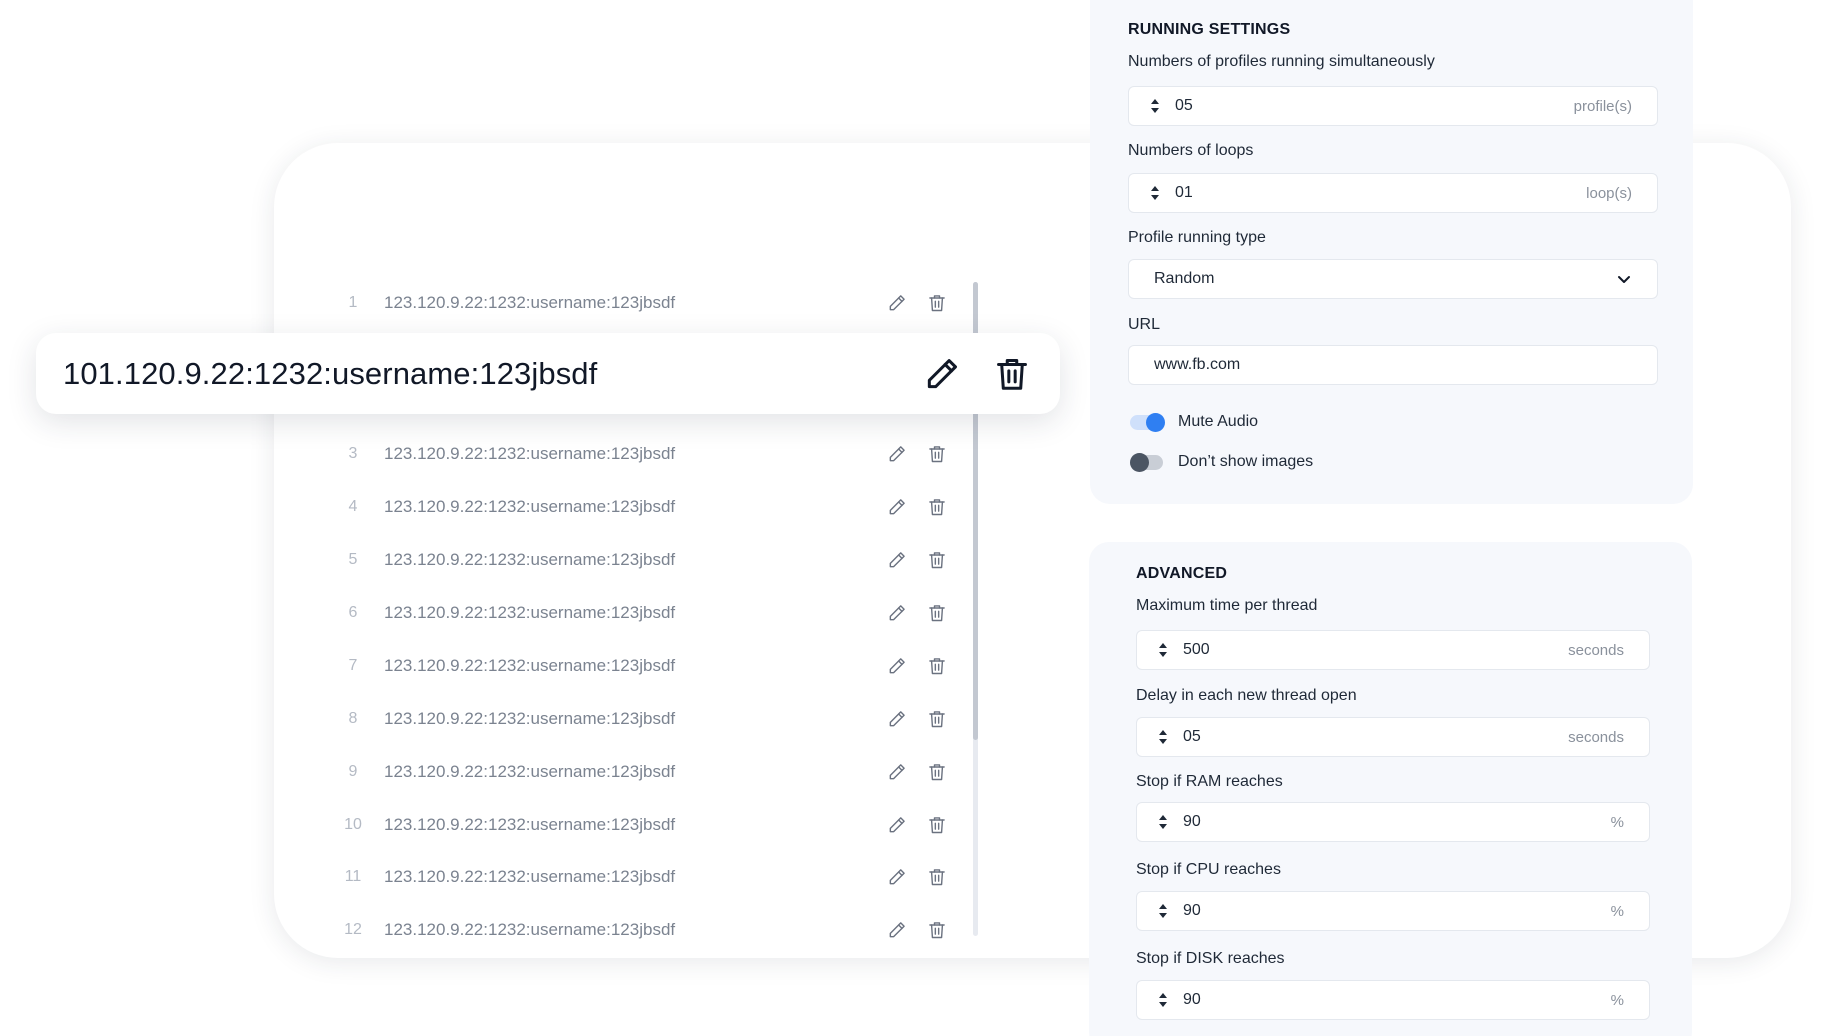  What do you see at coordinates (640, 454) in the screenshot?
I see `proxy-row: 3 123.120.9.22:1232:username:123jbsdf` at bounding box center [640, 454].